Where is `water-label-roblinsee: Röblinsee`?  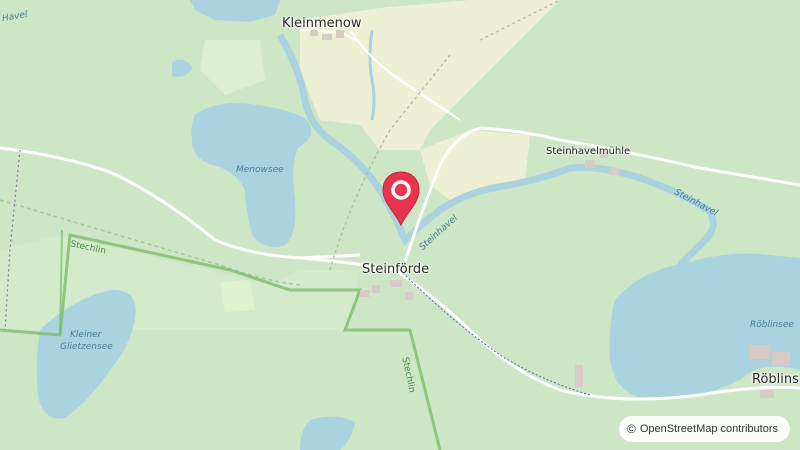 water-label-roblinsee: Röblinsee is located at coordinates (772, 325).